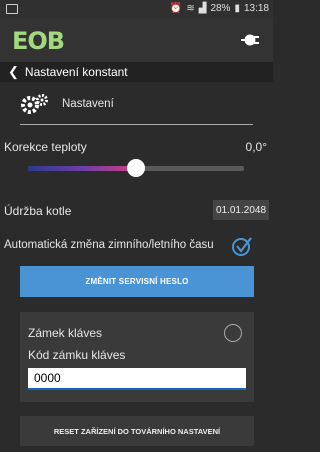  What do you see at coordinates (237, 8) in the screenshot?
I see `battery-icon: ▮` at bounding box center [237, 8].